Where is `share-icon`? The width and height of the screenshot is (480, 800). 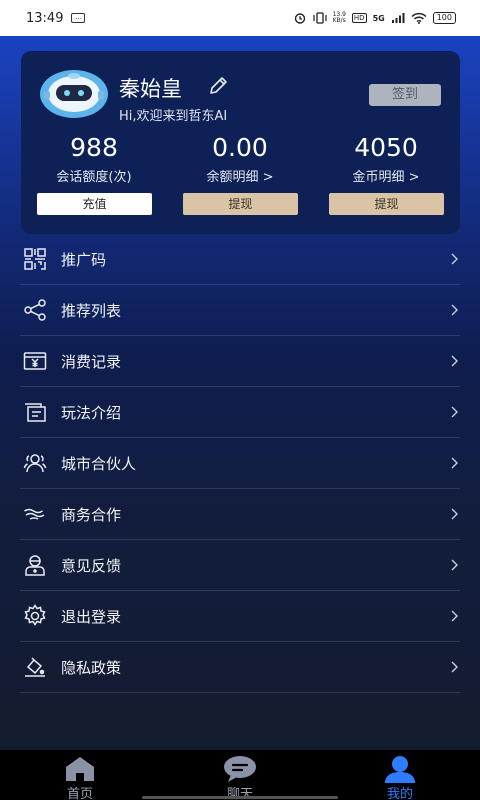
share-icon is located at coordinates (35, 310).